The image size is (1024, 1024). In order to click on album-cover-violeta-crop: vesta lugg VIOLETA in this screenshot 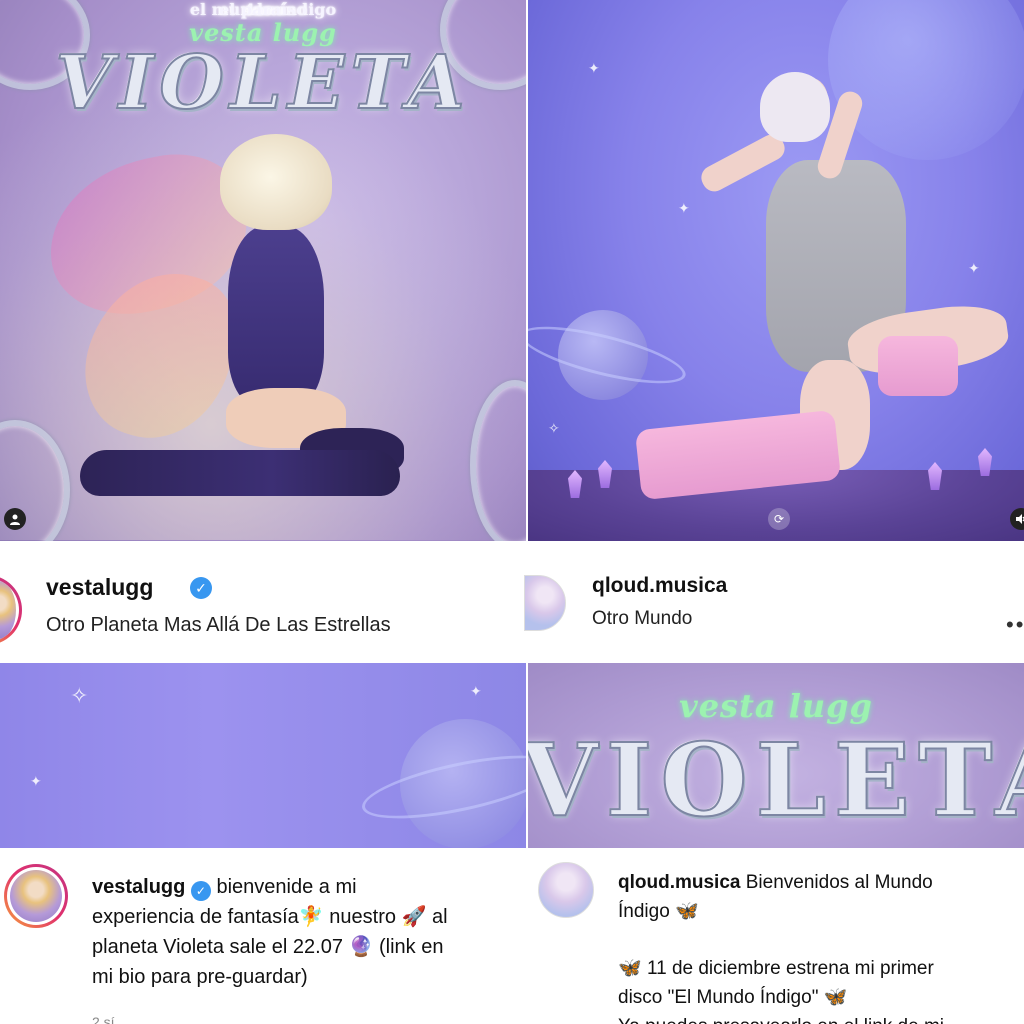, I will do `click(776, 755)`.